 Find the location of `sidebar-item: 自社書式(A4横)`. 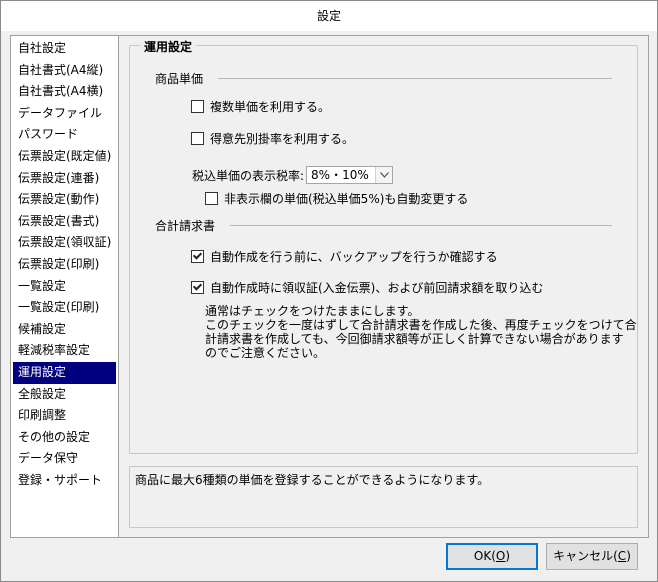

sidebar-item: 自社書式(A4横) is located at coordinates (64, 92).